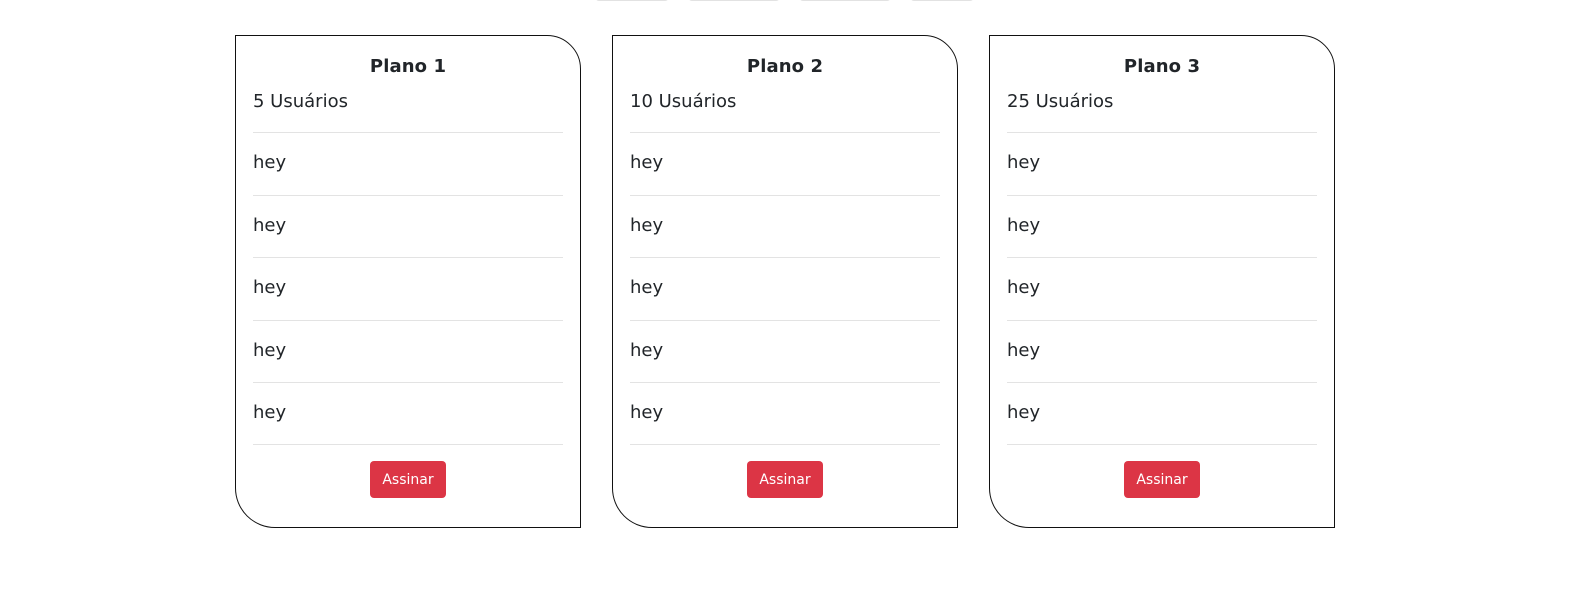 The image size is (1582, 589). Describe the element at coordinates (300, 101) in the screenshot. I see `plan-users: 5 Usuários` at that location.